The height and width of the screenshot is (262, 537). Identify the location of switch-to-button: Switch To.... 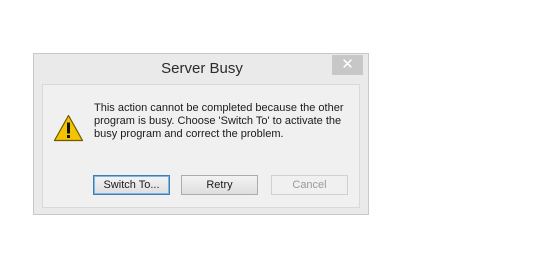
(131, 185).